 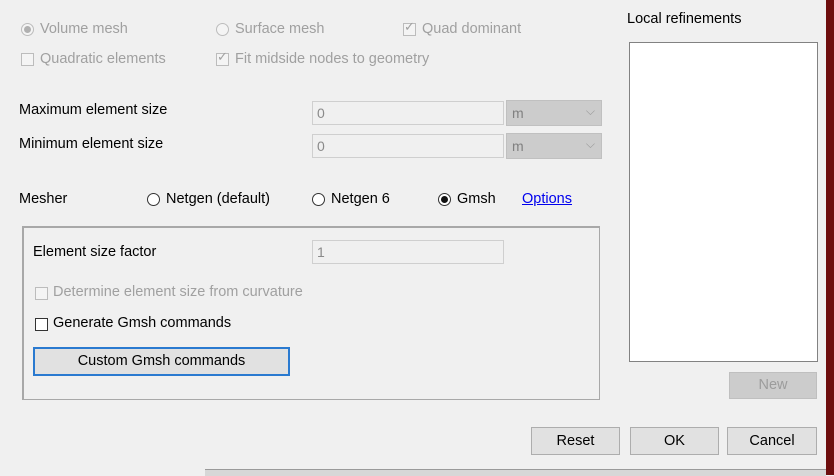 What do you see at coordinates (472, 29) in the screenshot?
I see `quad-dominant-label: Quad dominant` at bounding box center [472, 29].